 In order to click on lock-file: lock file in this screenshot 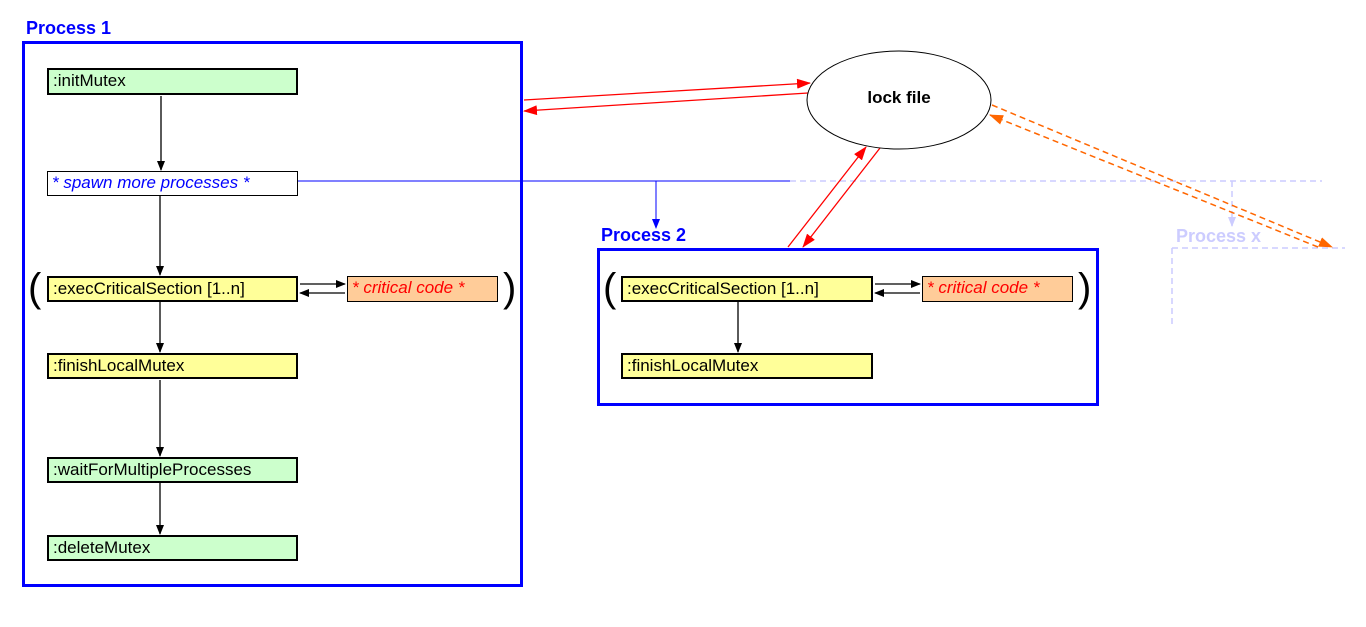, I will do `click(899, 97)`.